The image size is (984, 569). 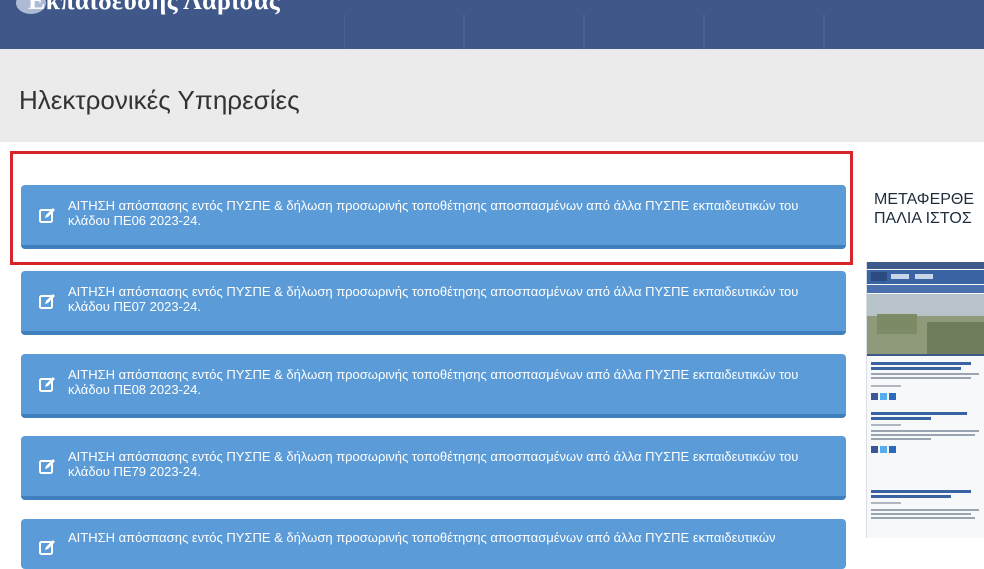 I want to click on old-site-thumbnail, so click(x=925, y=400).